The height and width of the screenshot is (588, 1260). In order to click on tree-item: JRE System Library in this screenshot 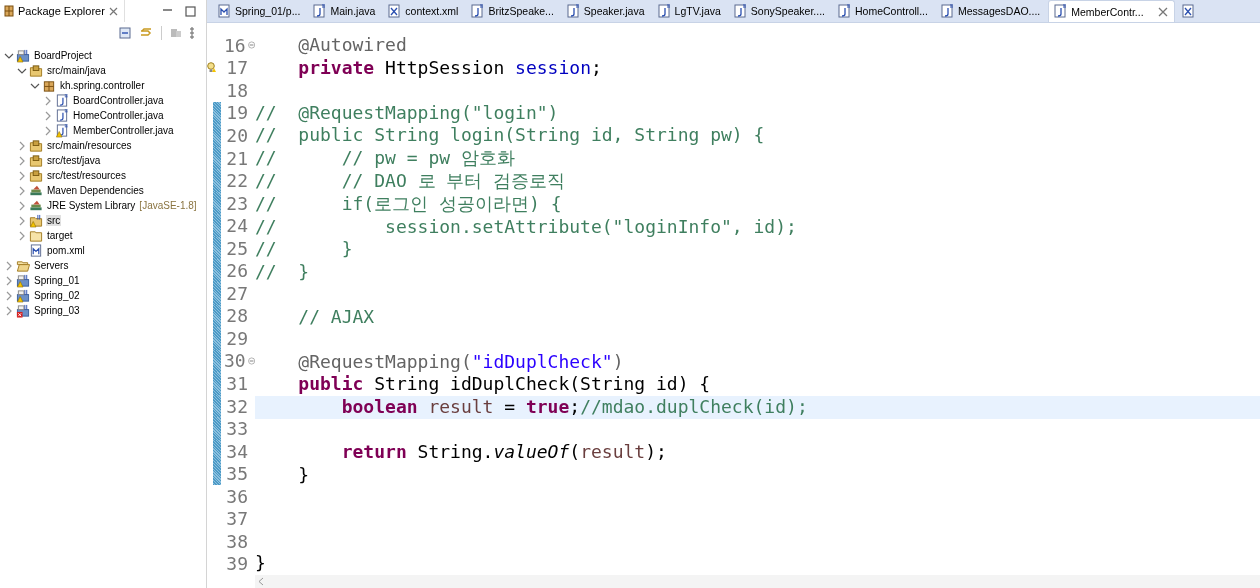, I will do `click(91, 205)`.